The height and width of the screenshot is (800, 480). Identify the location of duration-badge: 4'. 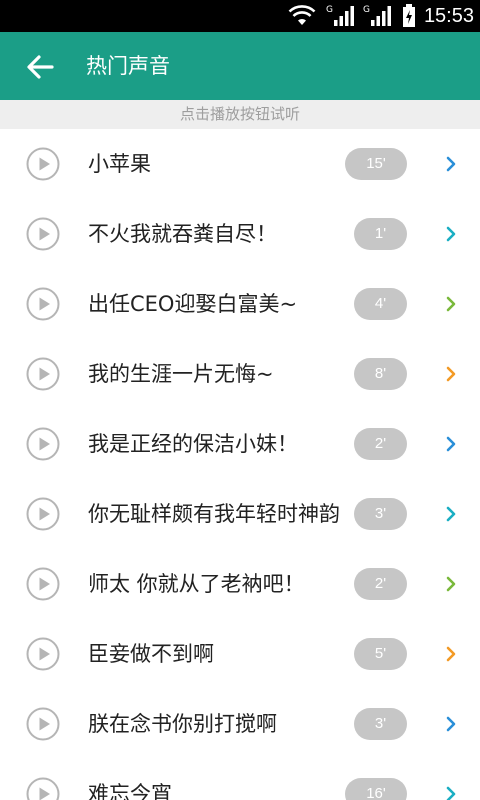
(380, 304).